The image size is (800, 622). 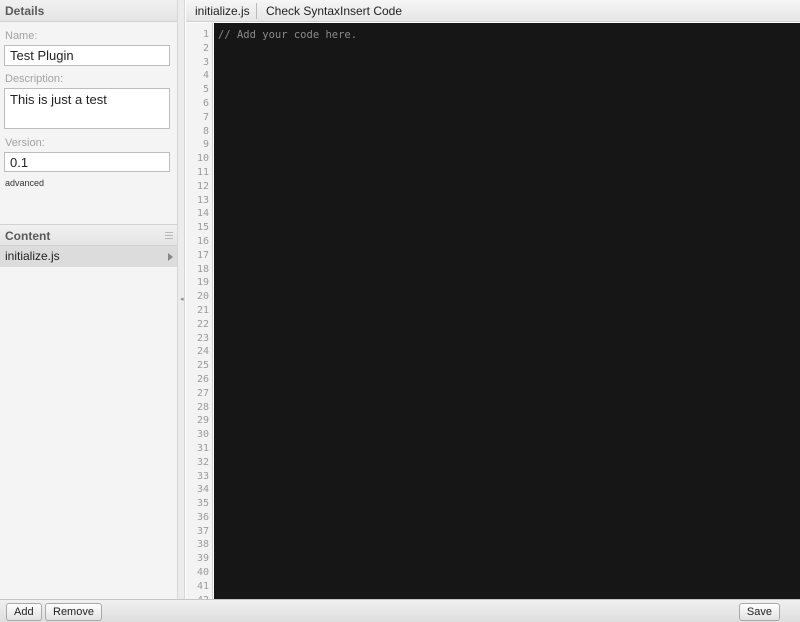 What do you see at coordinates (400, 610) in the screenshot?
I see `bottom-bar: Add Remove Save` at bounding box center [400, 610].